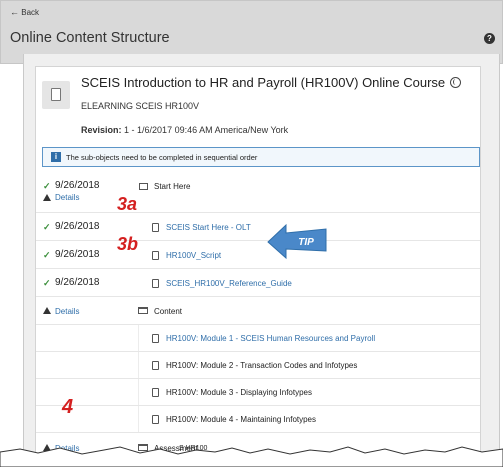  What do you see at coordinates (258, 255) in the screenshot?
I see `list-item: ✓ 9/26/2018 HR100V_Script` at bounding box center [258, 255].